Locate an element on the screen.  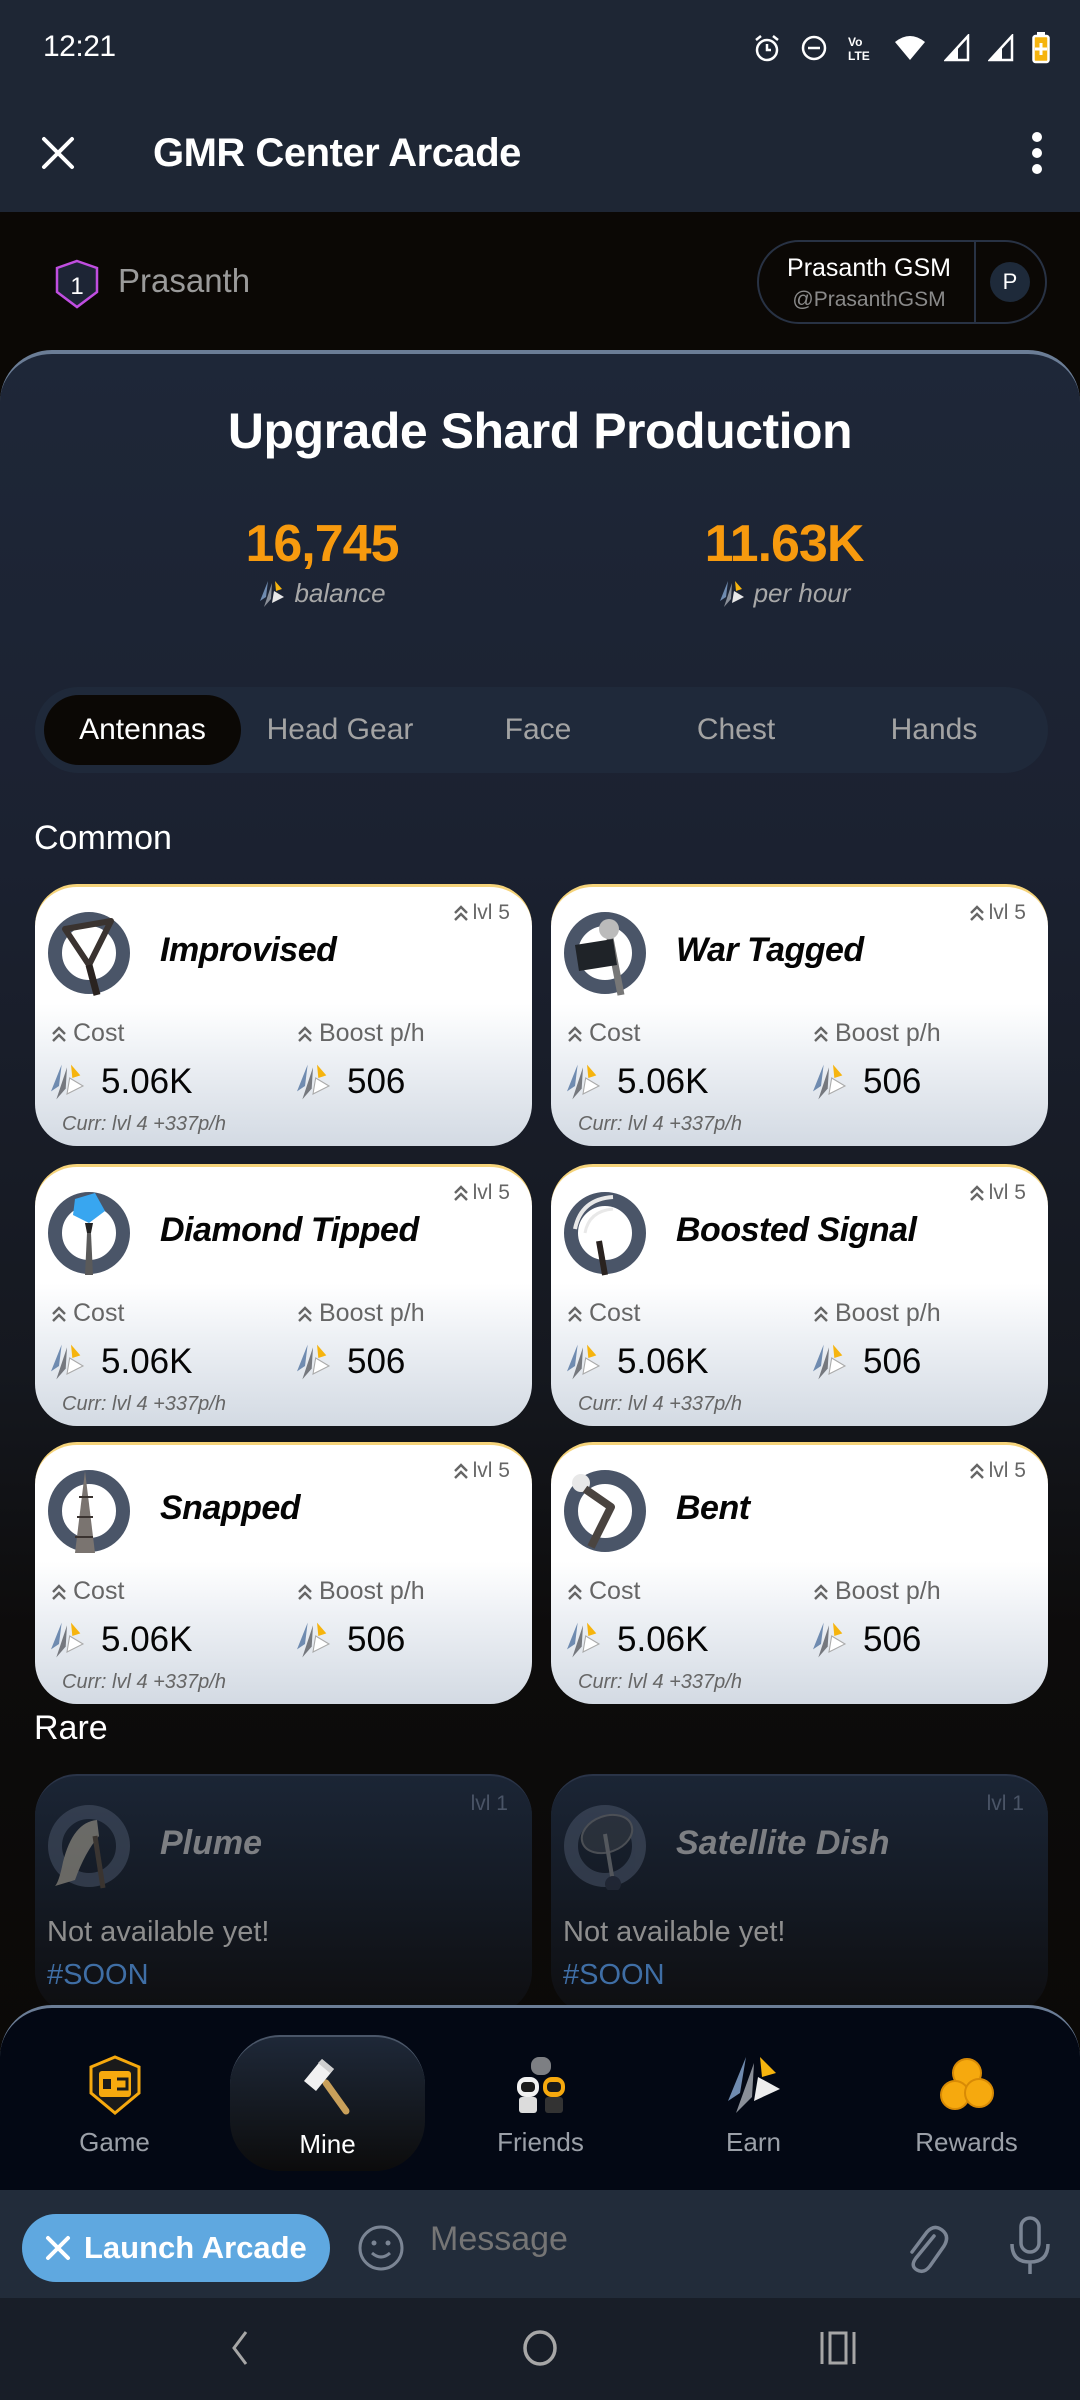
status-bar: 12:21 Vo LTE is located at coordinates (540, 47).